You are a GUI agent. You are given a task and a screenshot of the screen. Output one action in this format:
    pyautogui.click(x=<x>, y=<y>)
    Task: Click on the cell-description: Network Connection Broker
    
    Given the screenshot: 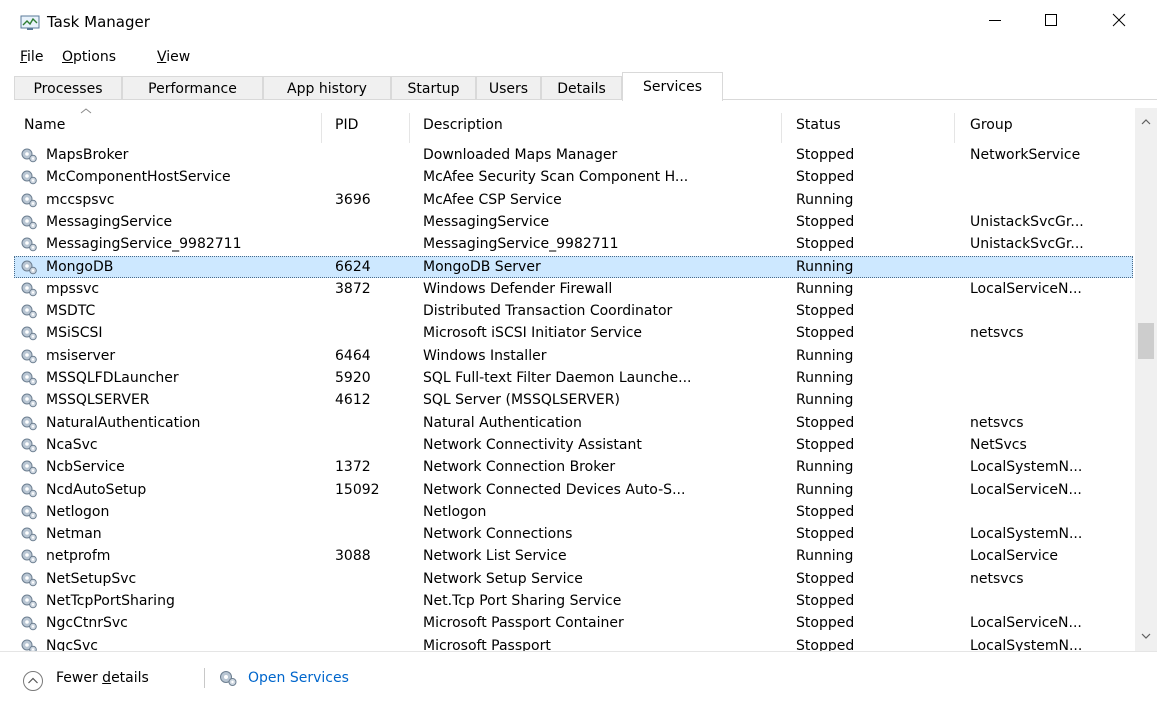 What is the action you would take?
    pyautogui.click(x=519, y=467)
    